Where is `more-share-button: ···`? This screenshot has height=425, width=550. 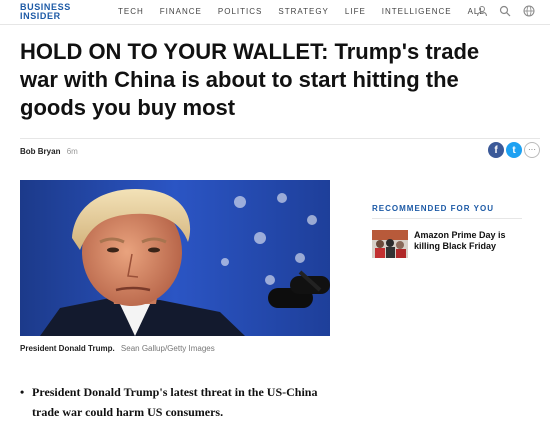 more-share-button: ··· is located at coordinates (532, 150).